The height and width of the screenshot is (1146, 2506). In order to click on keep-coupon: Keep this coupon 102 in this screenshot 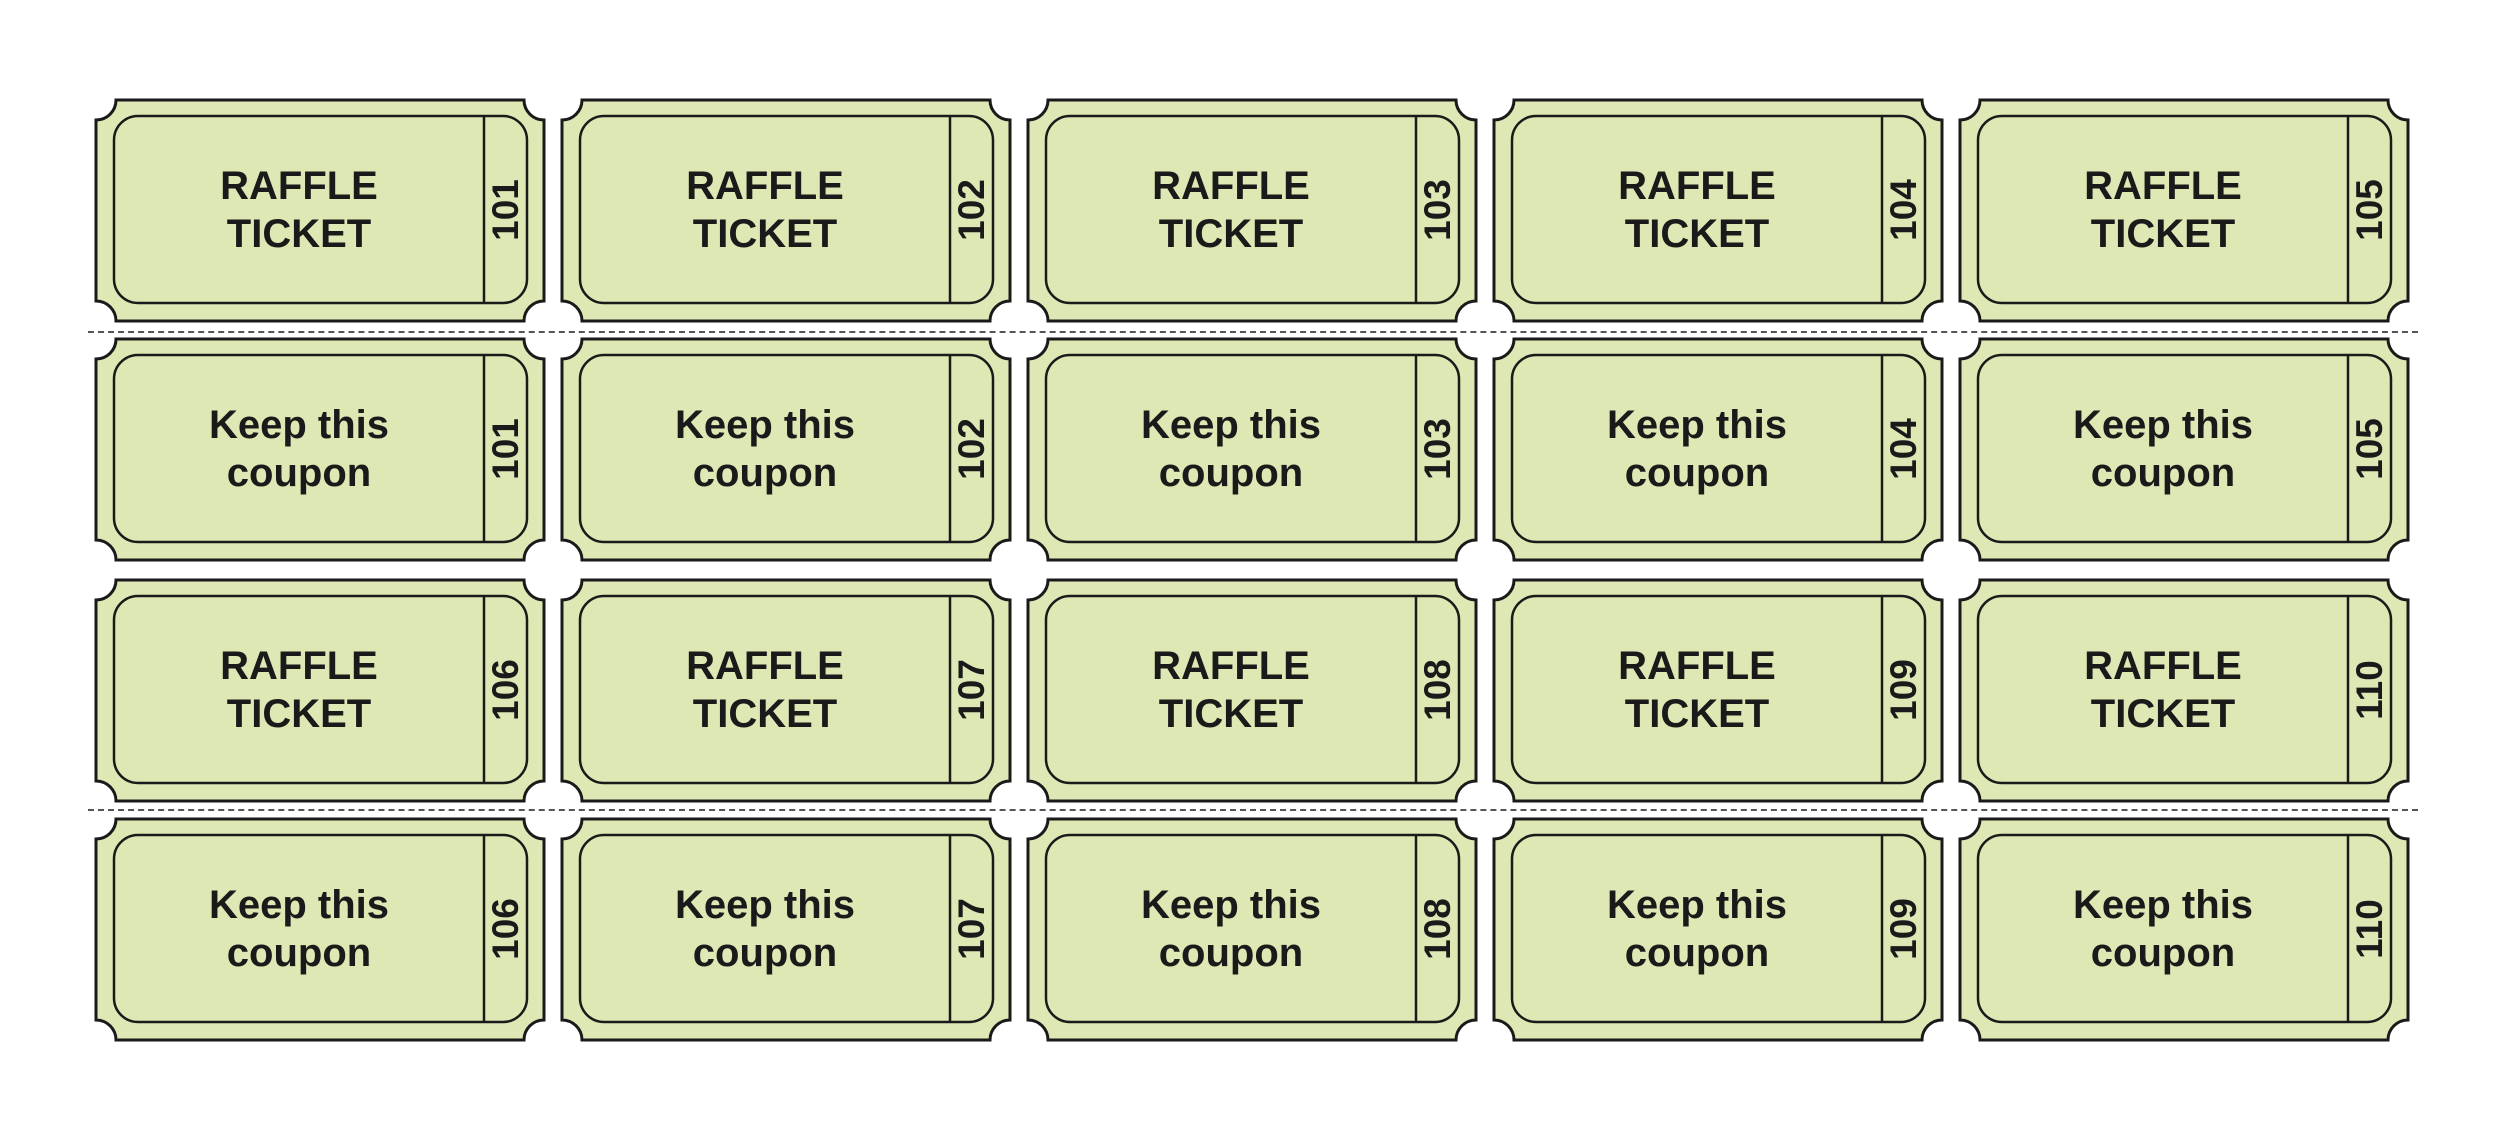, I will do `click(786, 449)`.